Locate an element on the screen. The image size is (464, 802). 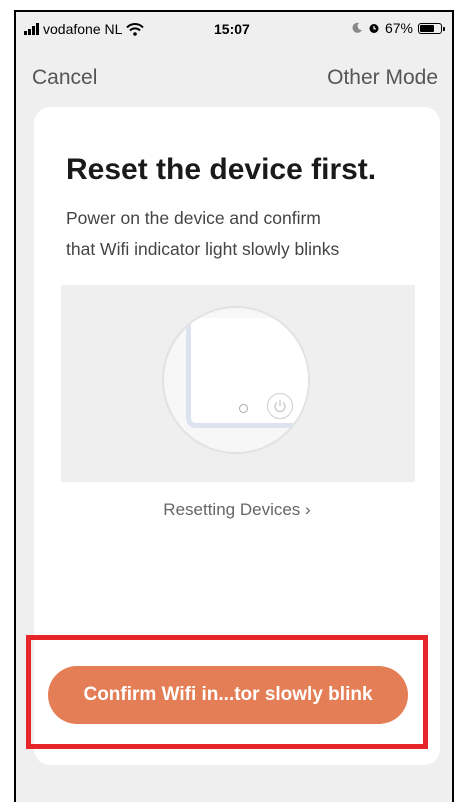
battery-percent: 67% is located at coordinates (398, 28).